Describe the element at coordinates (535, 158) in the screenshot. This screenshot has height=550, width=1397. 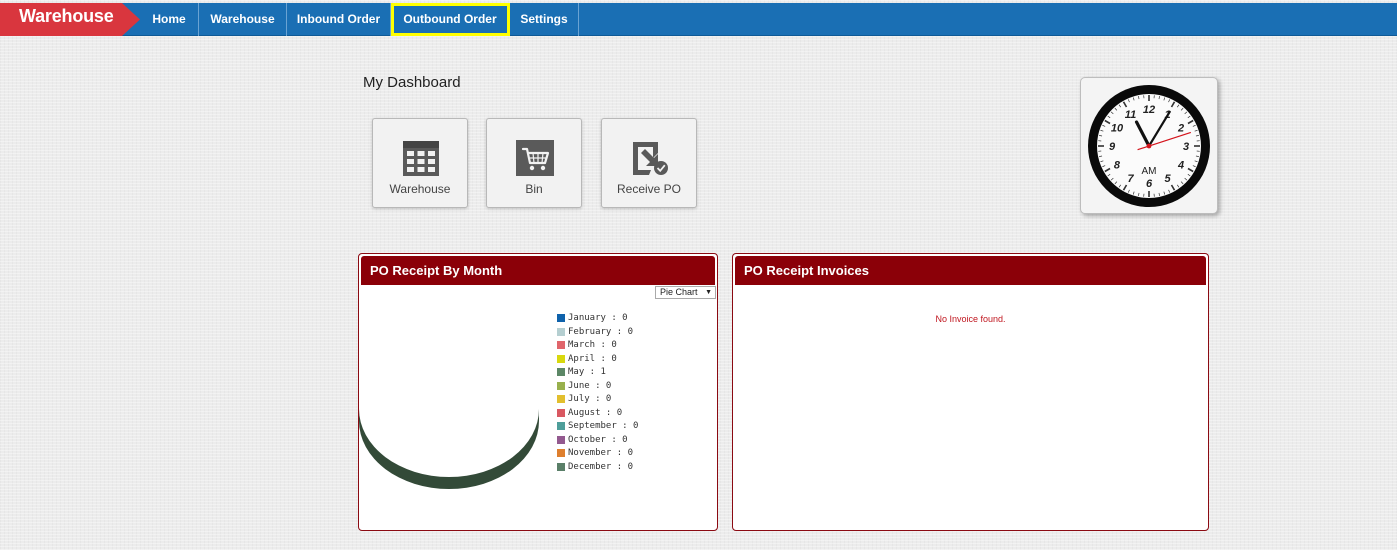
I see `shopping-cart-icon` at that location.